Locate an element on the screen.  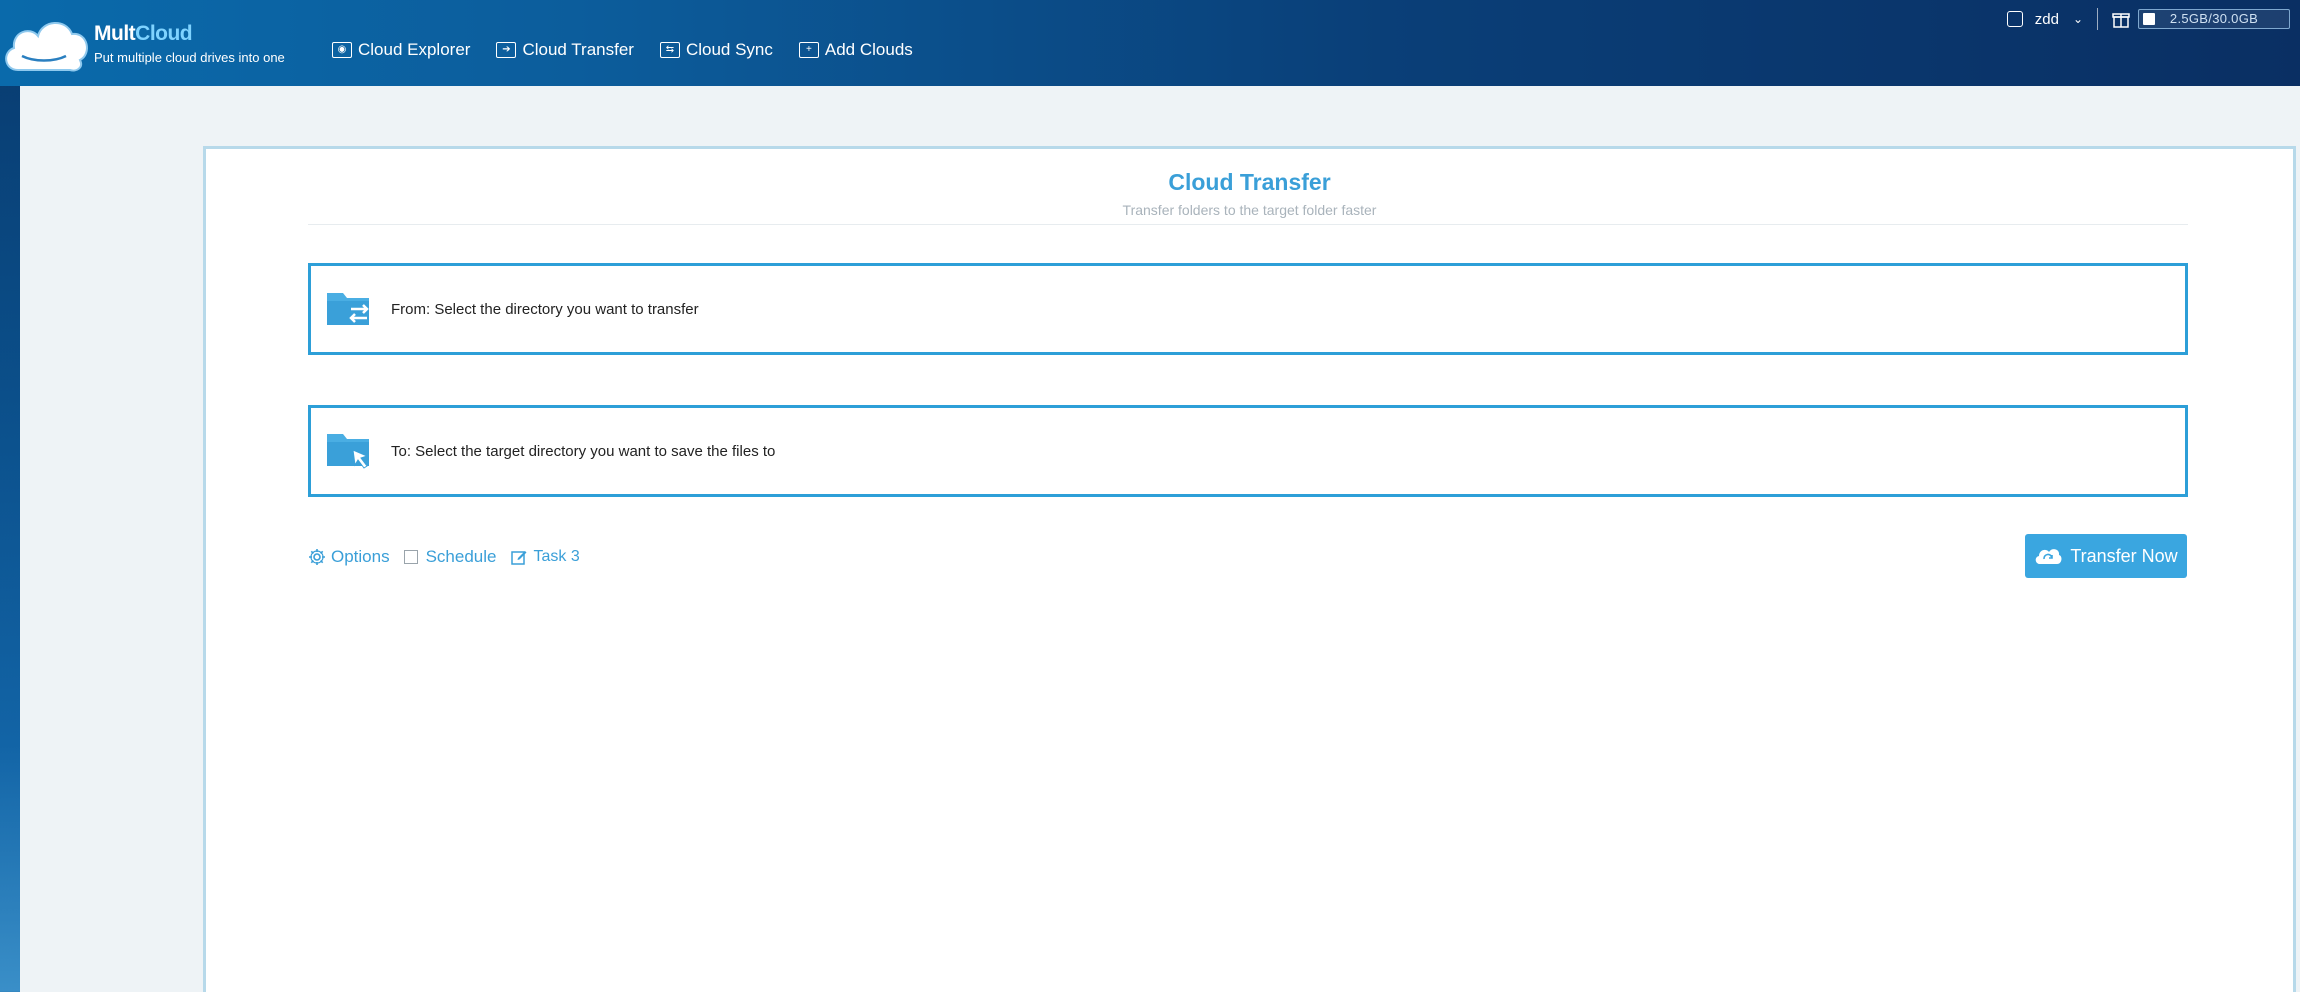
edit-icon is located at coordinates (519, 558).